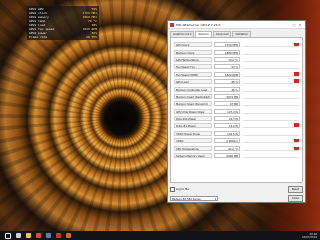  Describe the element at coordinates (28, 235) in the screenshot. I see `explorer-icon` at that location.